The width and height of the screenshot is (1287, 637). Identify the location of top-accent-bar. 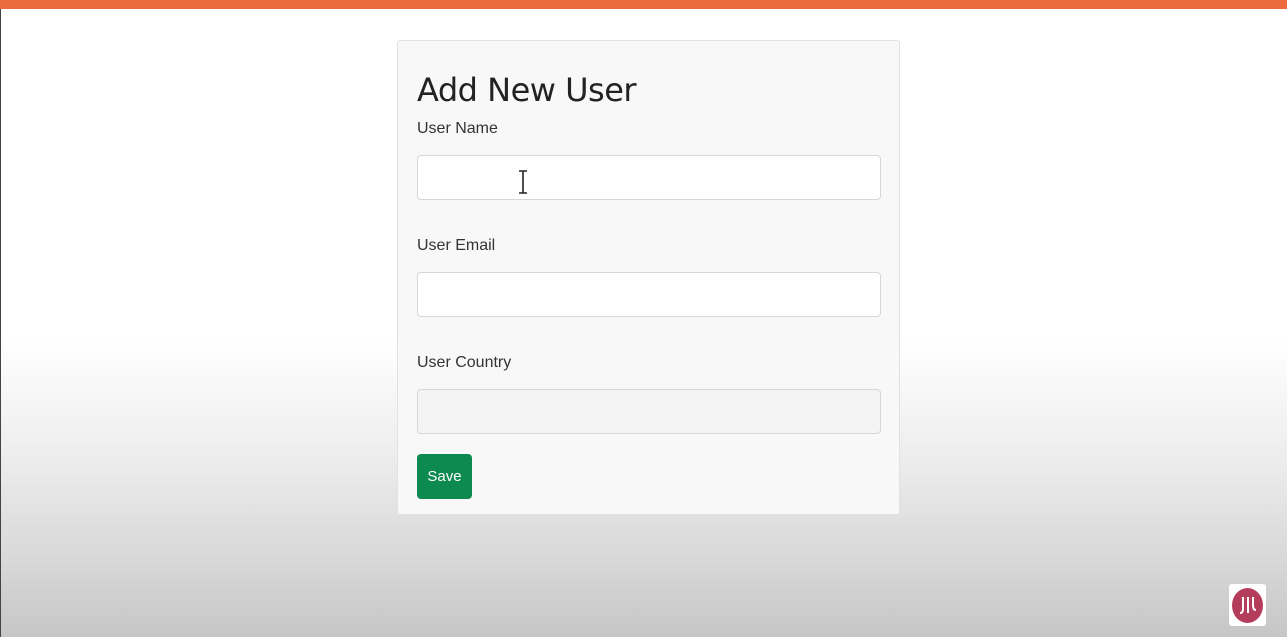
(643, 4).